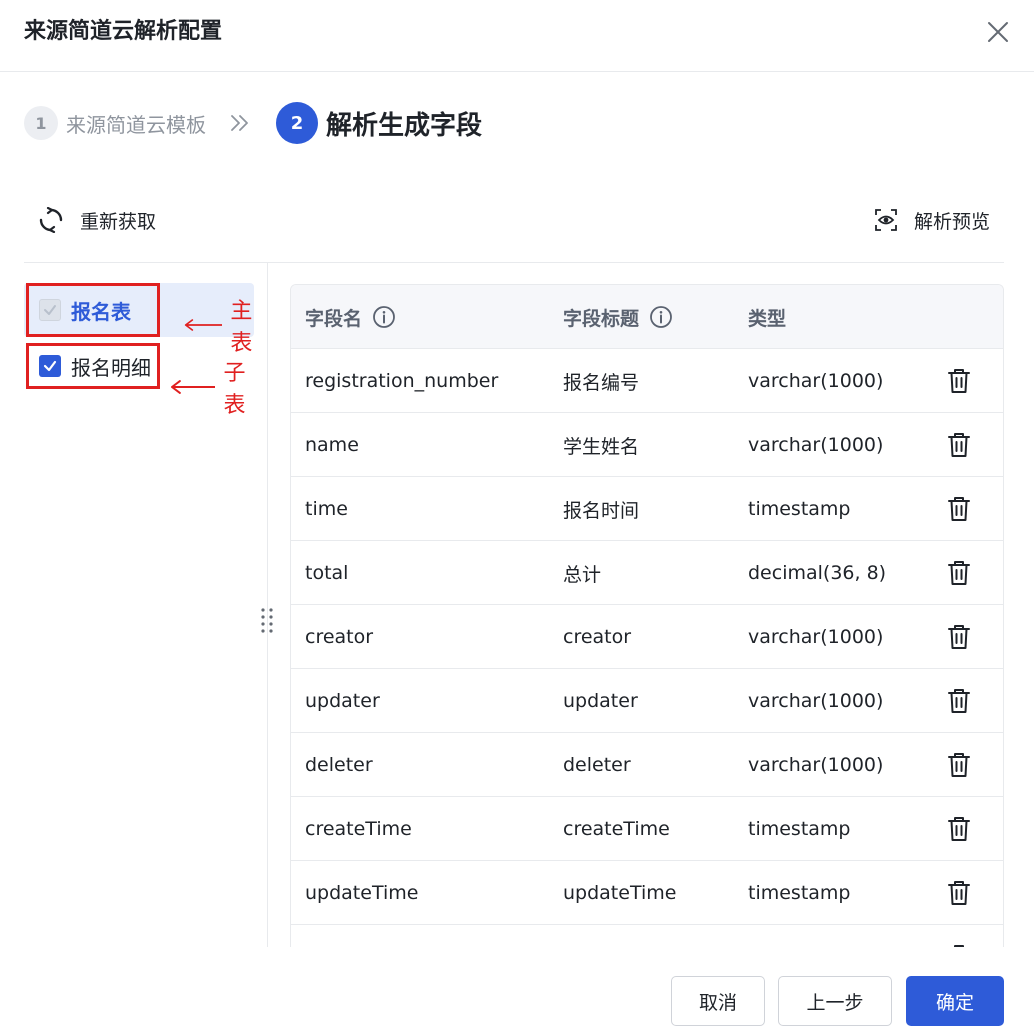  I want to click on refresh-label: 重新获取, so click(118, 221).